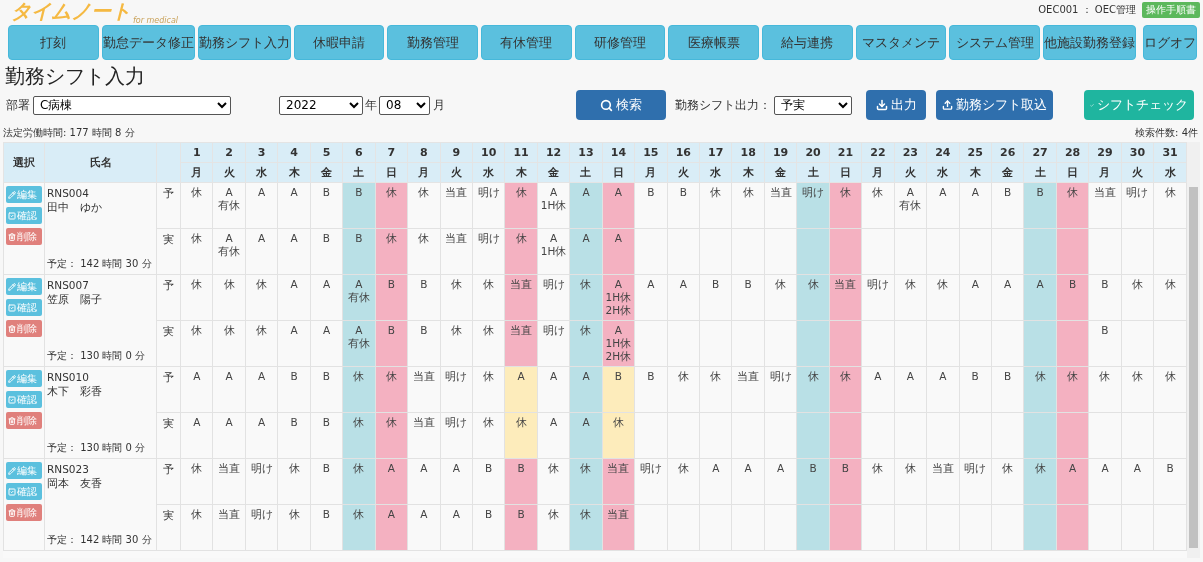 The image size is (1203, 562). What do you see at coordinates (404, 105) in the screenshot?
I see `month-select: 08` at bounding box center [404, 105].